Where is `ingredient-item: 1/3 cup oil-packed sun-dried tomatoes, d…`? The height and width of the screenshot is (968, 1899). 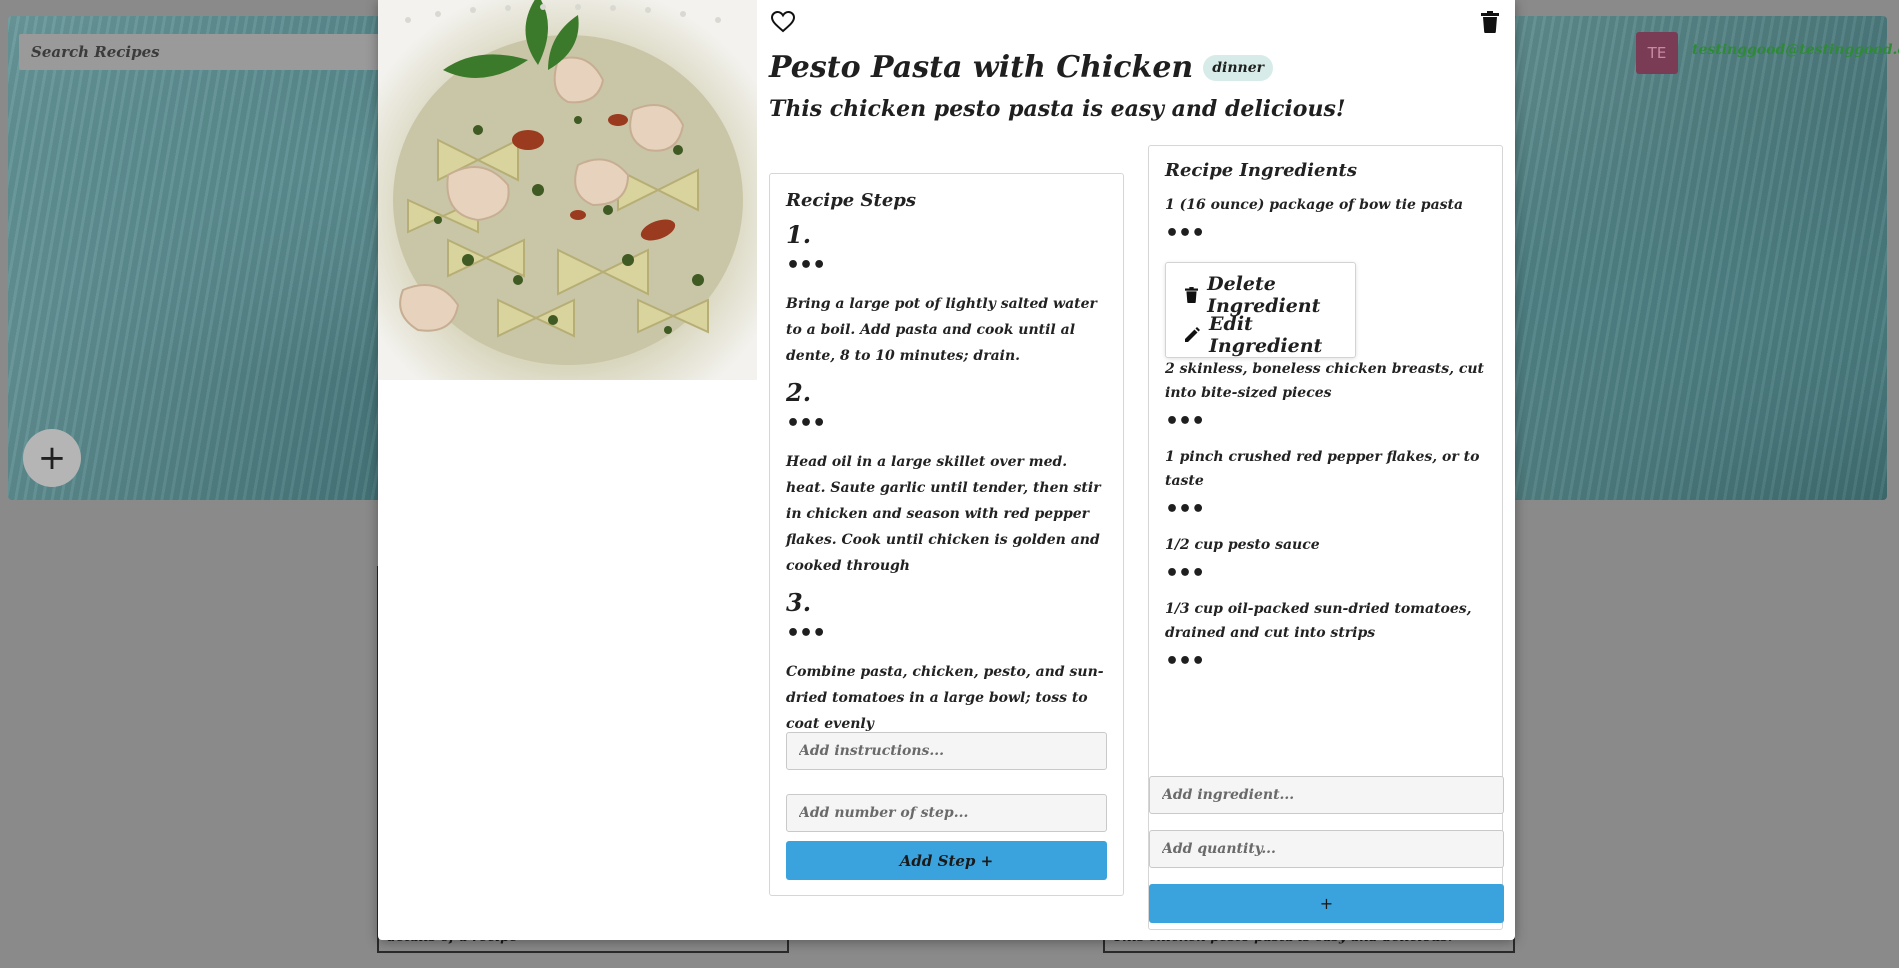
ingredient-item: 1/3 cup oil-packed sun-dried tomatoes, d… is located at coordinates (1327, 635).